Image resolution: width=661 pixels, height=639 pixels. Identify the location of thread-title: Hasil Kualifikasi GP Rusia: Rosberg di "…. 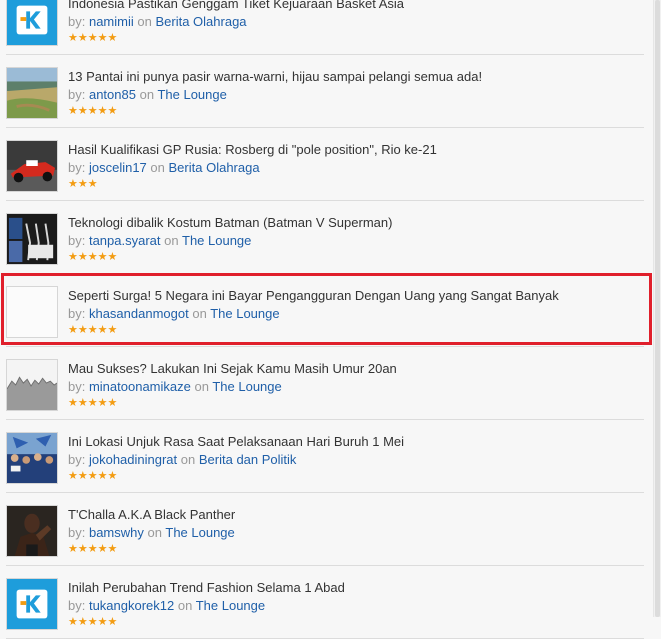
(252, 149).